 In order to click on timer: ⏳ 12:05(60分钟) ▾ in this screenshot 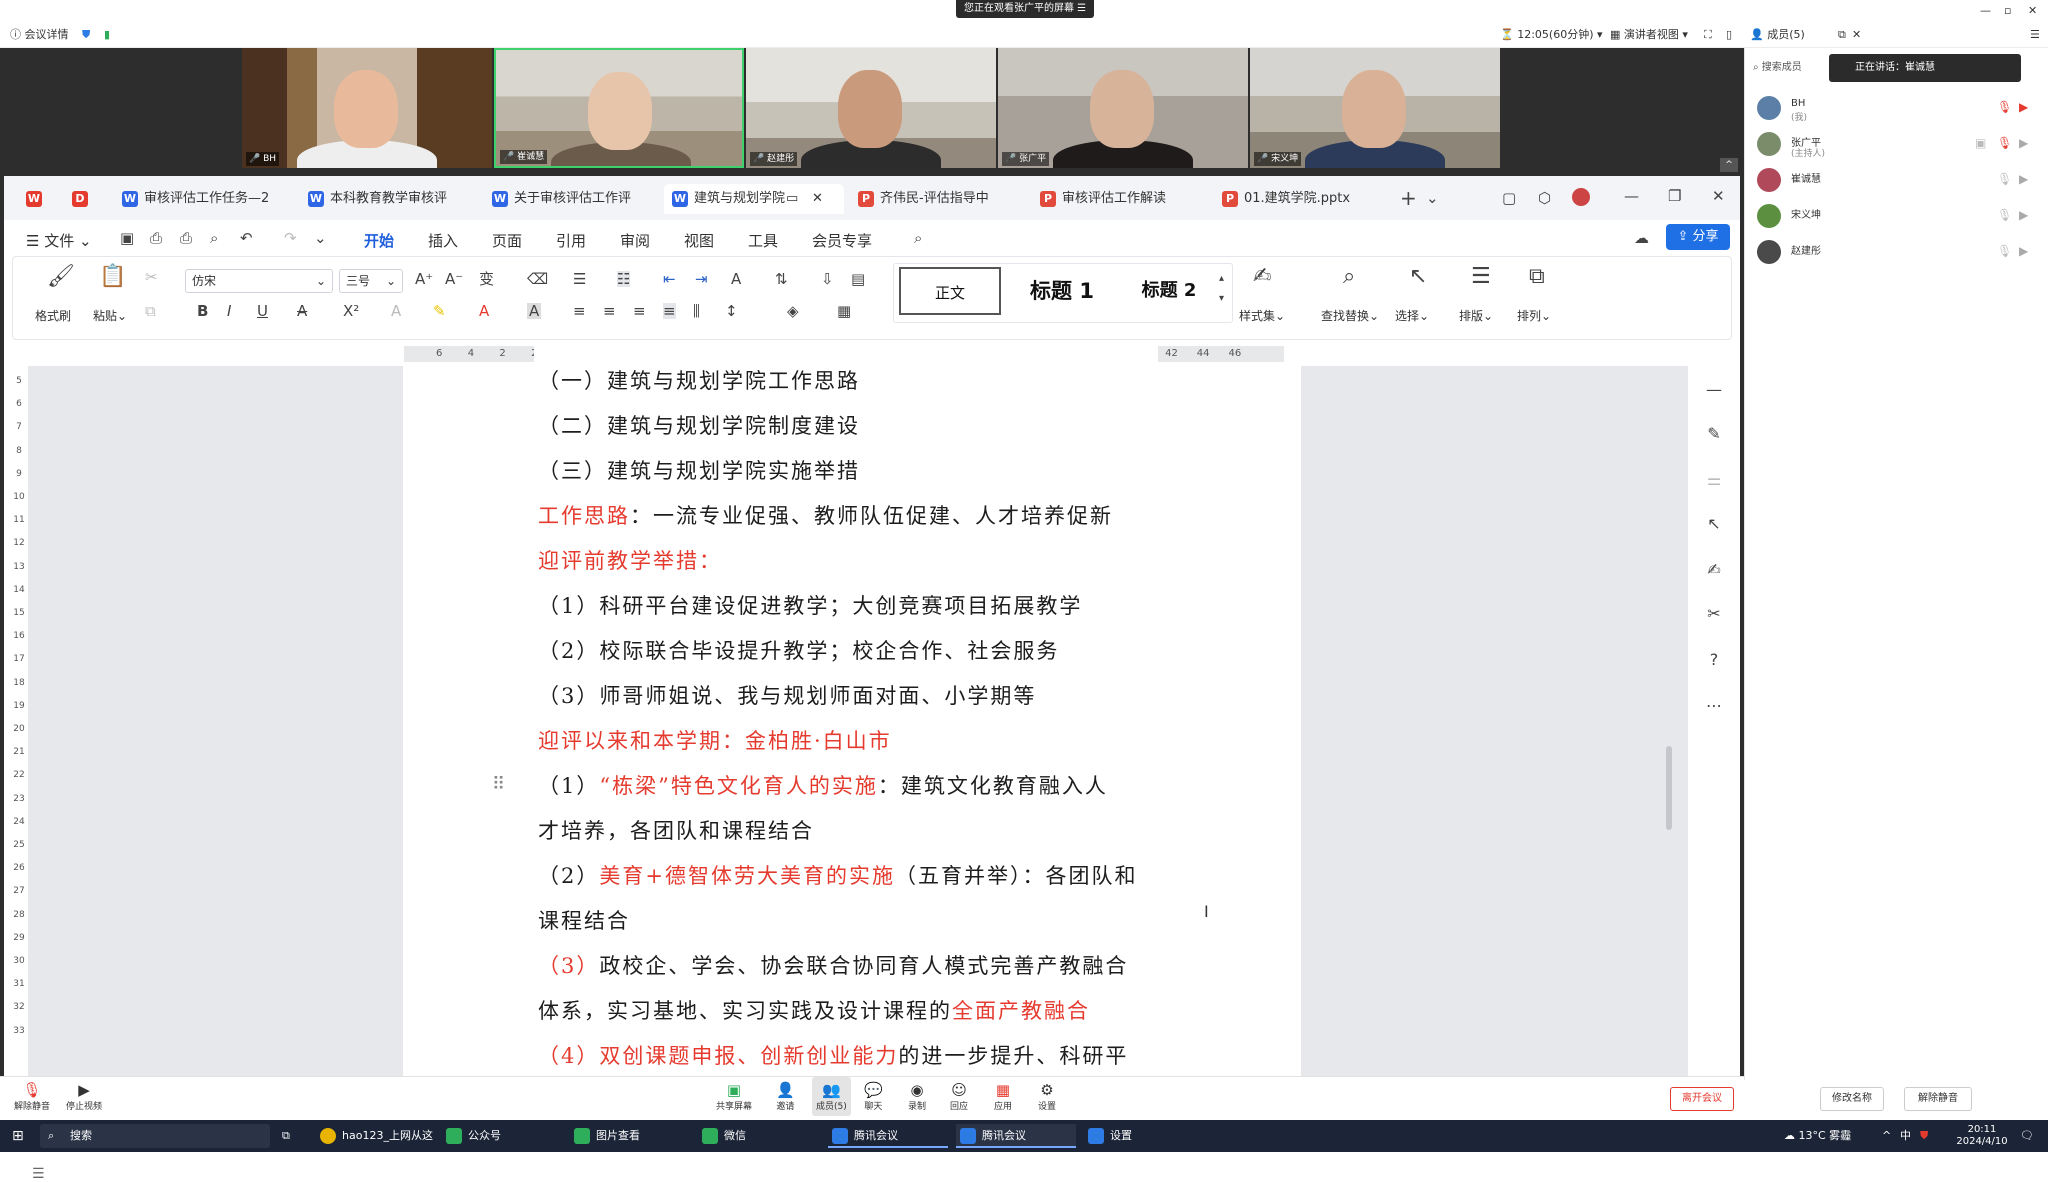, I will do `click(1551, 35)`.